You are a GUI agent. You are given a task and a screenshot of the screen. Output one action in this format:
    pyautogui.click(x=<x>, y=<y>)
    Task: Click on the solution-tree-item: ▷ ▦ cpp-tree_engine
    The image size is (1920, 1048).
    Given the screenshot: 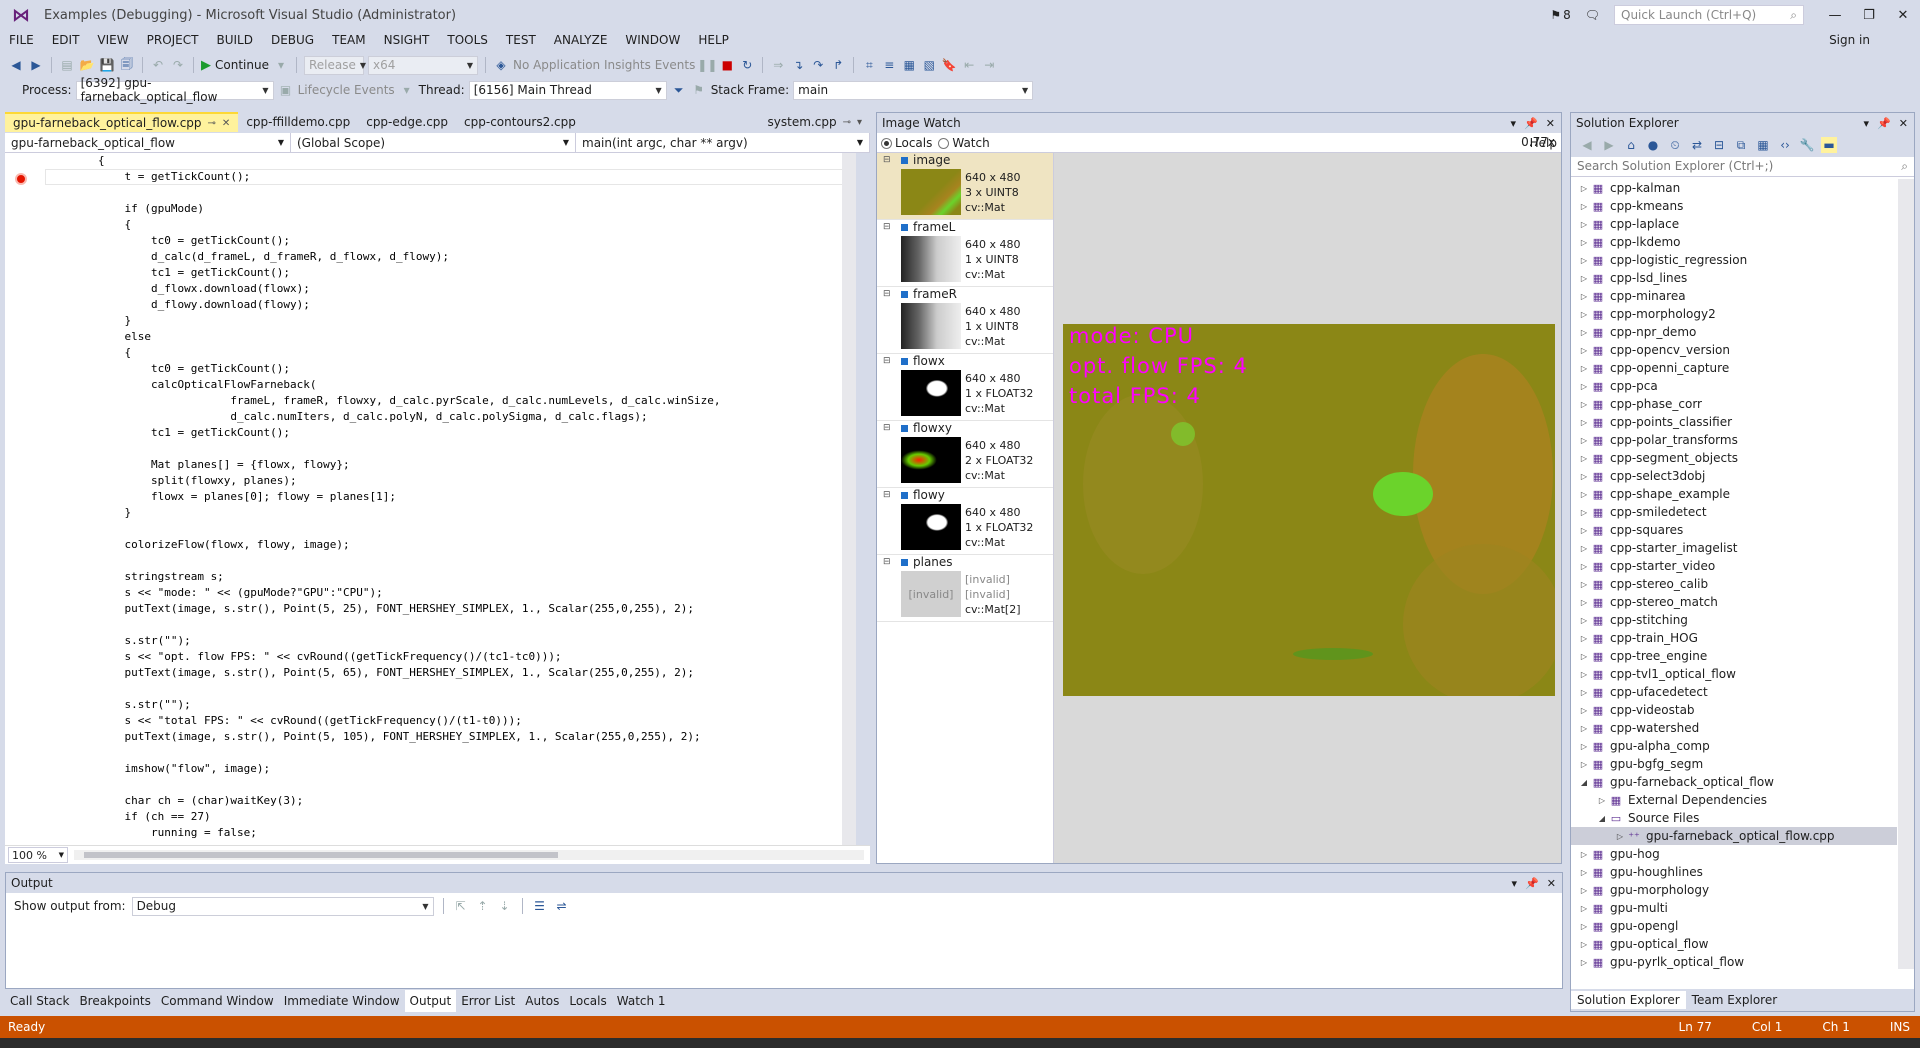 What is the action you would take?
    pyautogui.click(x=1734, y=656)
    